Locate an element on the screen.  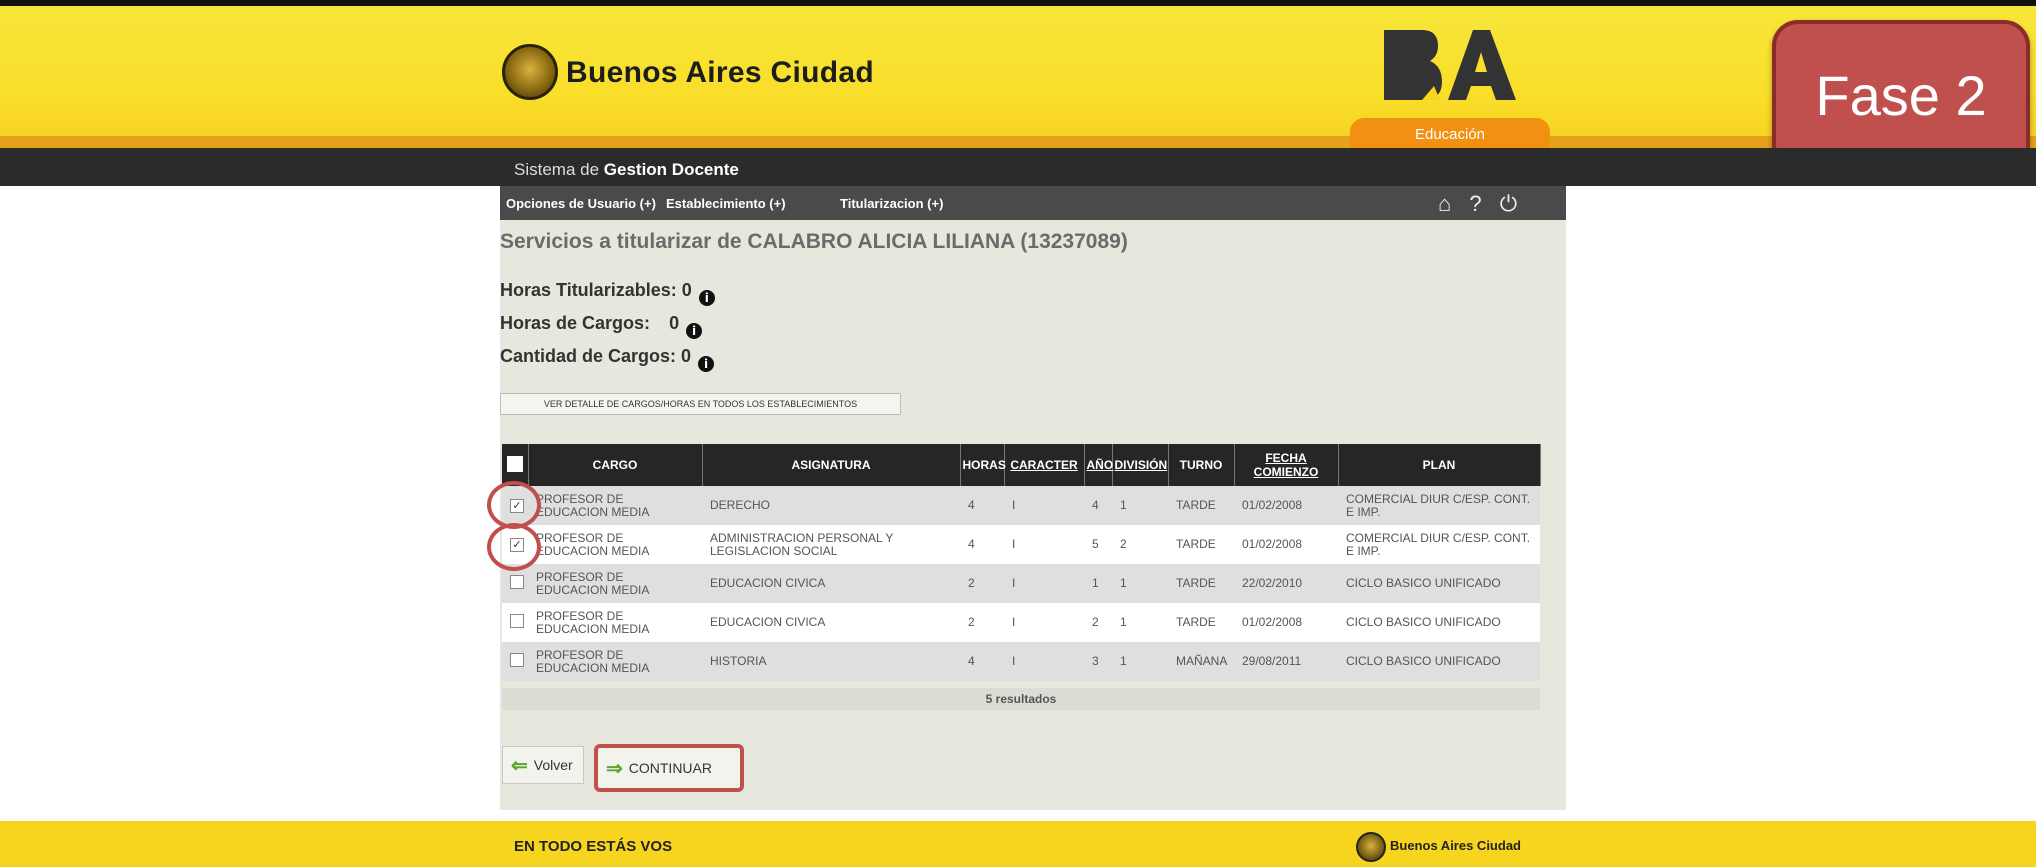
back-arrow-icon: ⇐ is located at coordinates (519, 766).